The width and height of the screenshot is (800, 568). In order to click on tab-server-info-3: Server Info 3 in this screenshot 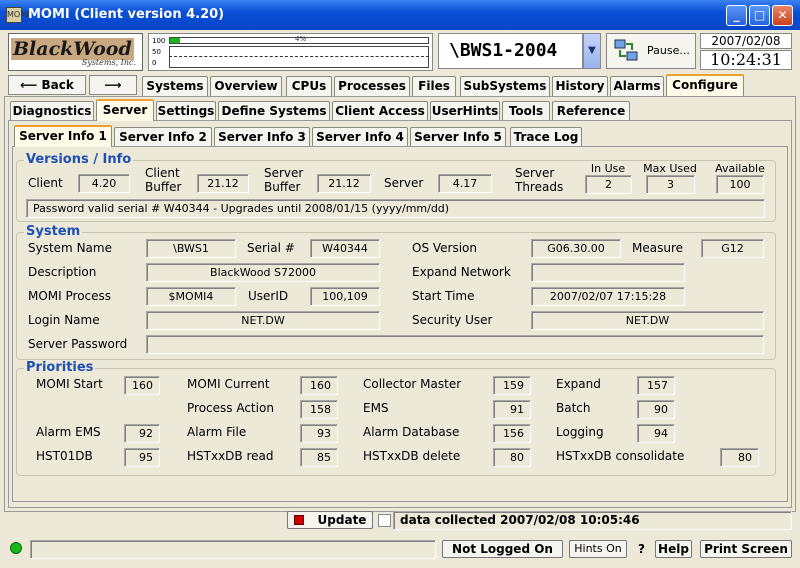, I will do `click(262, 137)`.